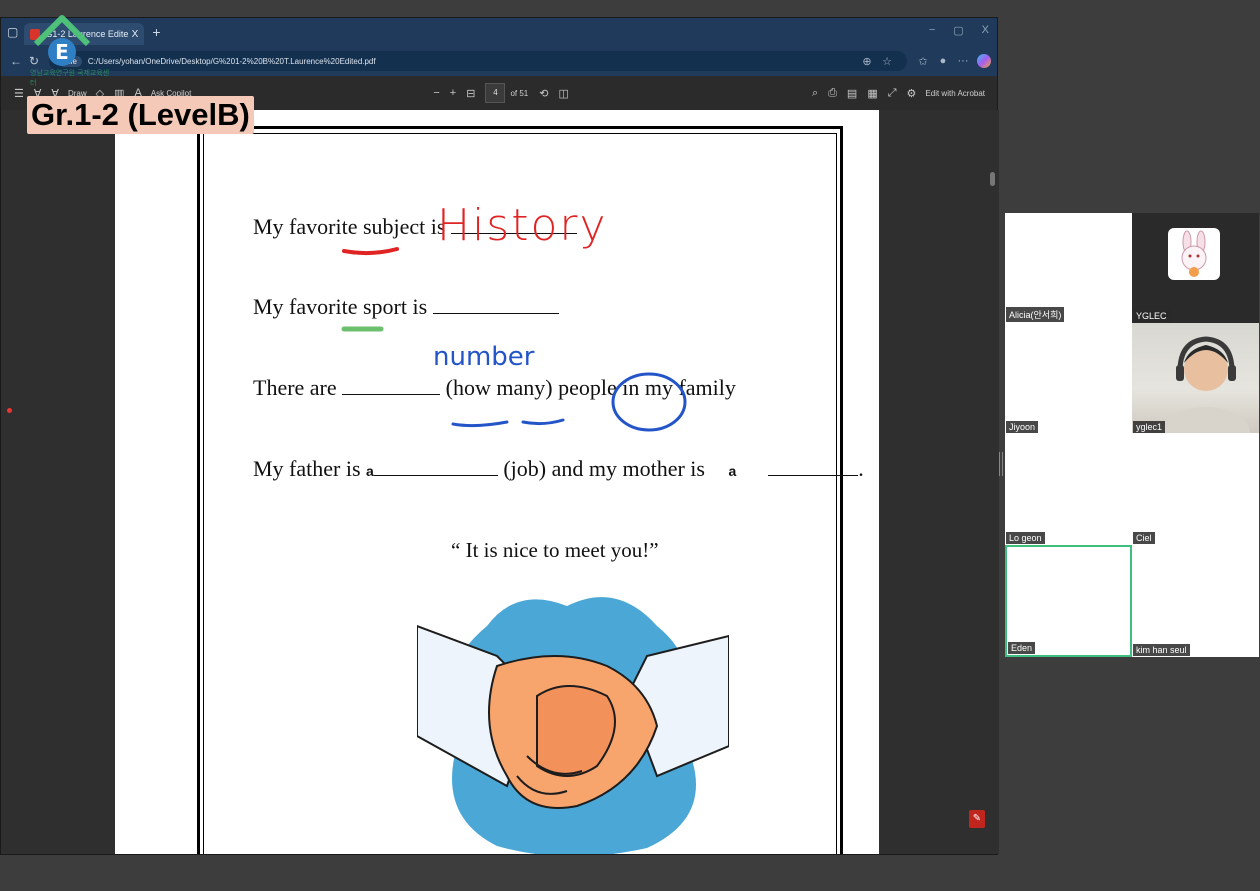 The height and width of the screenshot is (891, 1260). What do you see at coordinates (295, 387) in the screenshot?
I see `line3-text: There are` at bounding box center [295, 387].